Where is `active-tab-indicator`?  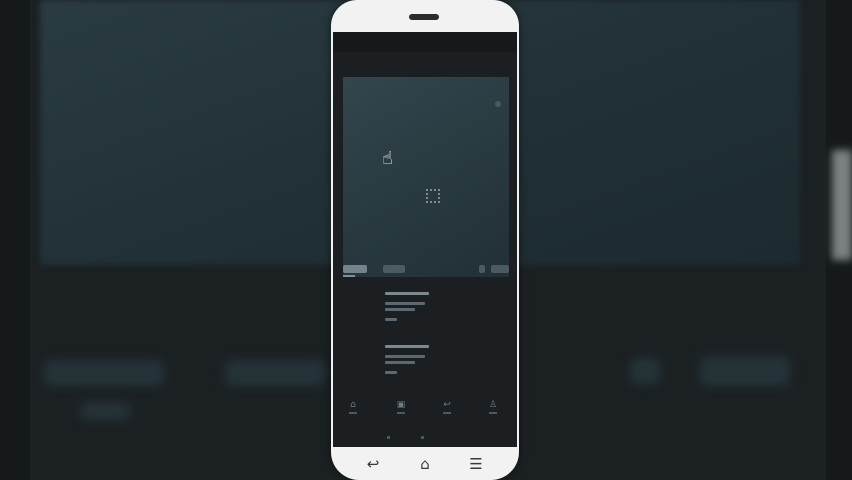 active-tab-indicator is located at coordinates (349, 276).